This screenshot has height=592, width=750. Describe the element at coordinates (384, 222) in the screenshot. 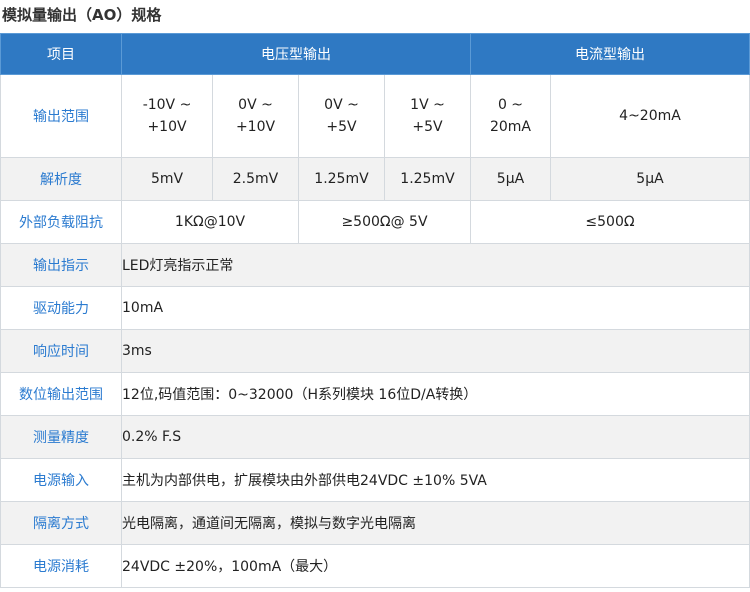

I see `table-cell: ≥500Ω@ 5V` at that location.